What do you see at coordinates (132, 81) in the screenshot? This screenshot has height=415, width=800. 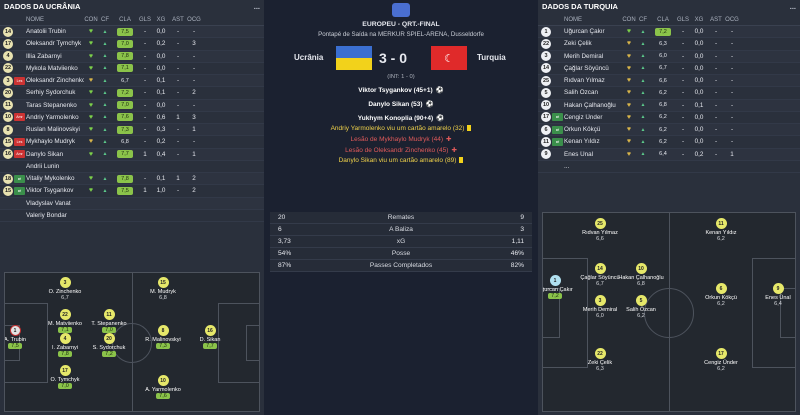 I see `table-row: 3 Les Oleksandr Zinchenko ♥ ▲ 6,7 - 0,1 - -` at bounding box center [132, 81].